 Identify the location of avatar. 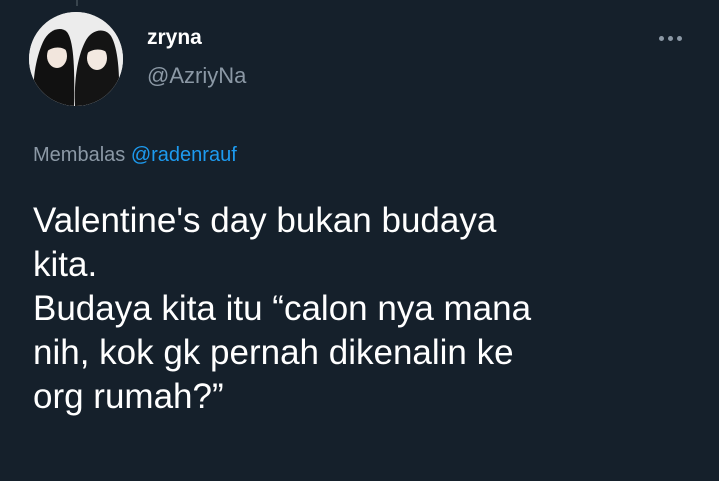
(76, 59).